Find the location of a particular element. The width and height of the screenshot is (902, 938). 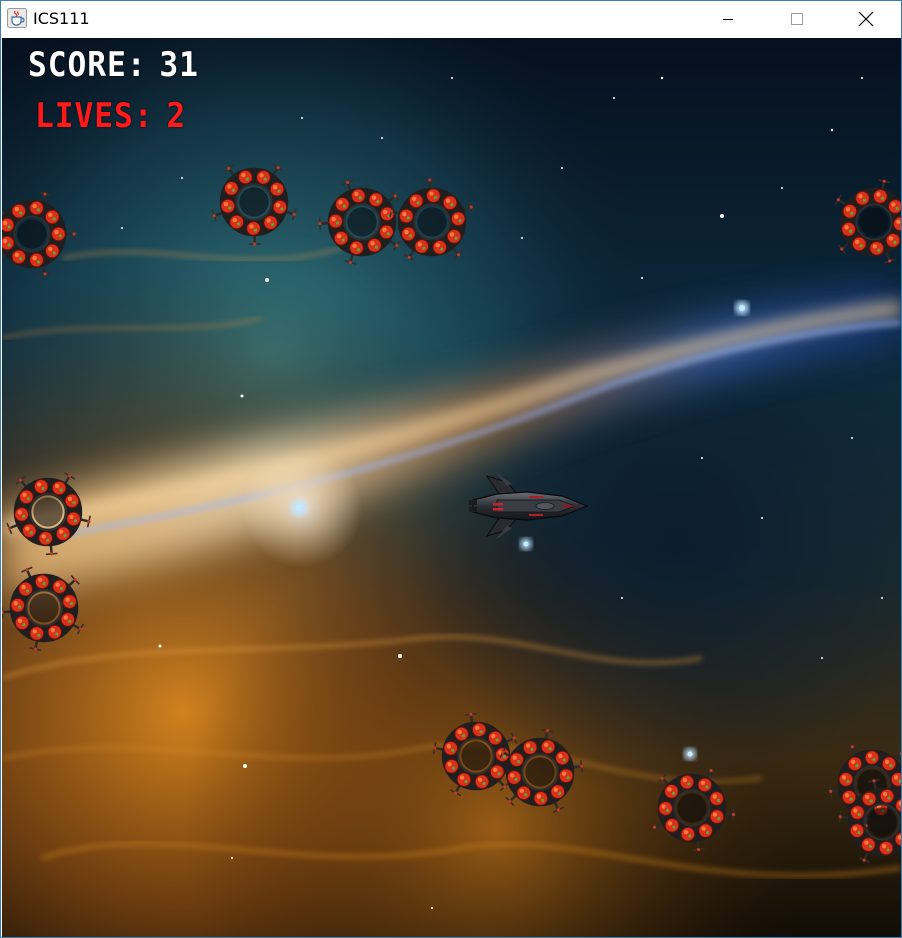

java-cup-icon is located at coordinates (17, 18).